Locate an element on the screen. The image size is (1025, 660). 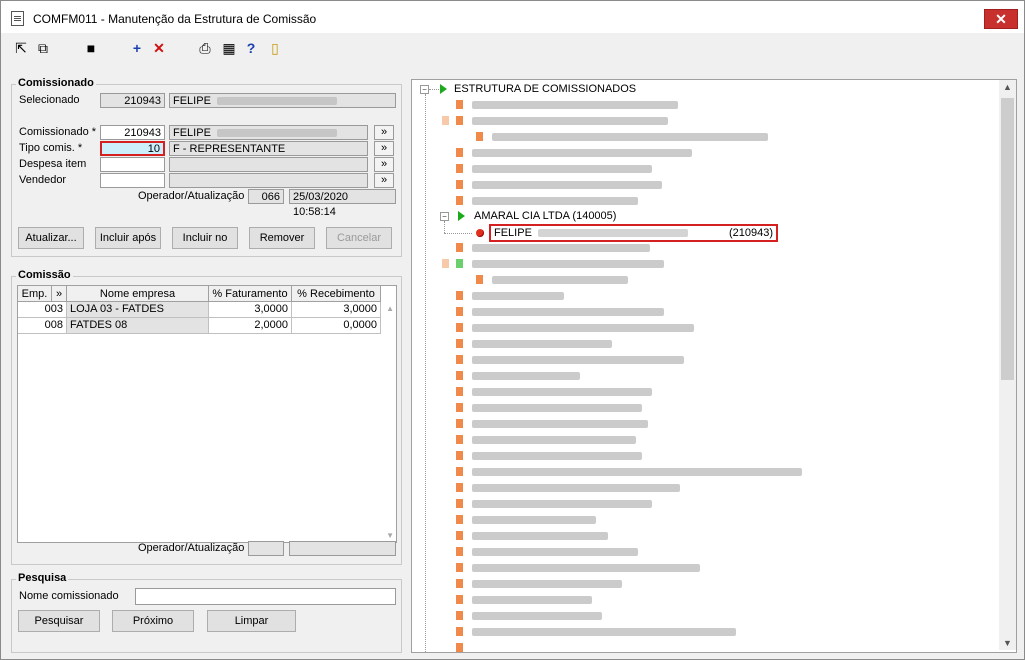
pesquisar-button: Pesquisar is located at coordinates (59, 621).